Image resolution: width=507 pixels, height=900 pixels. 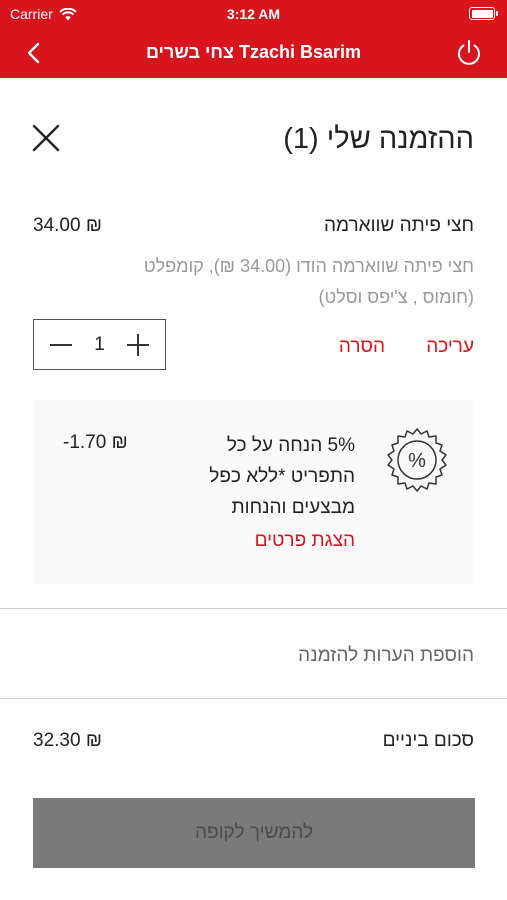 I want to click on power-icon, so click(x=469, y=53).